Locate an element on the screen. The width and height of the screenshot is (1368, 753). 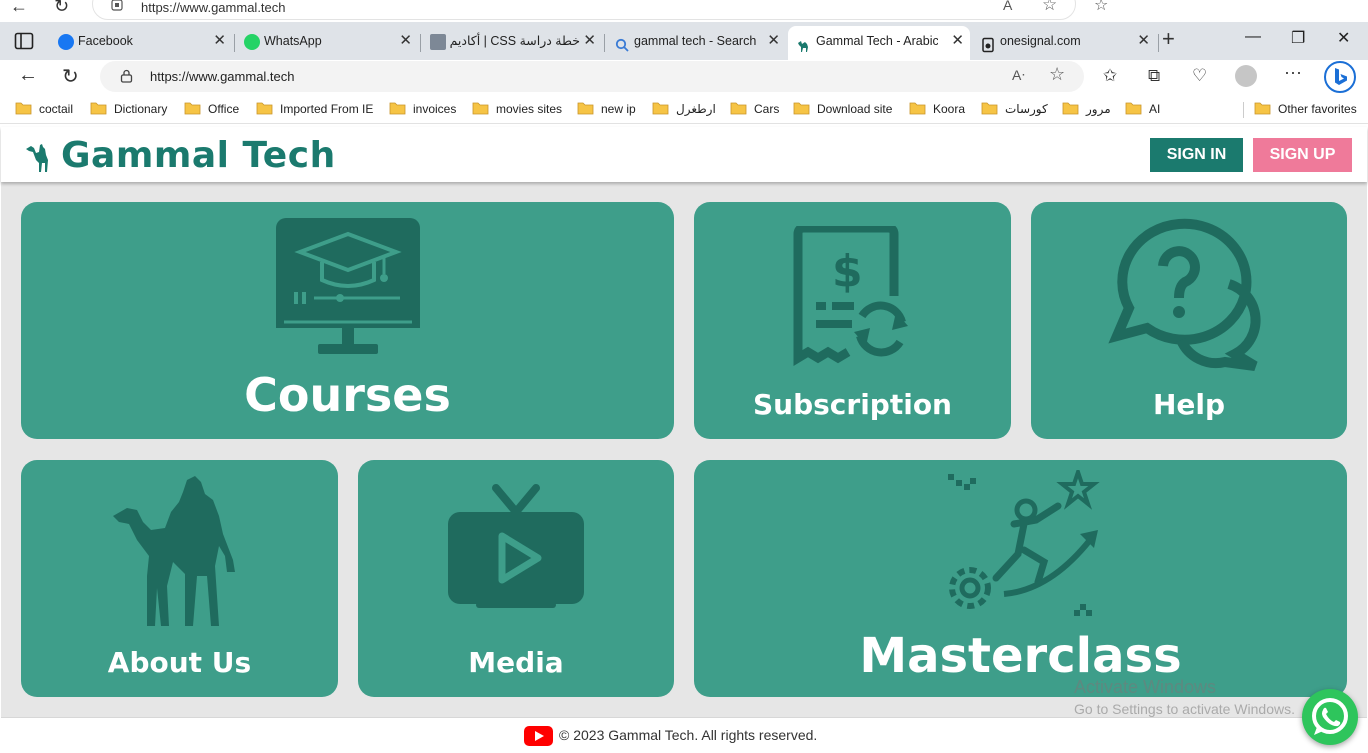
favorite-folder-courses: كورسات is located at coordinates (1014, 110).